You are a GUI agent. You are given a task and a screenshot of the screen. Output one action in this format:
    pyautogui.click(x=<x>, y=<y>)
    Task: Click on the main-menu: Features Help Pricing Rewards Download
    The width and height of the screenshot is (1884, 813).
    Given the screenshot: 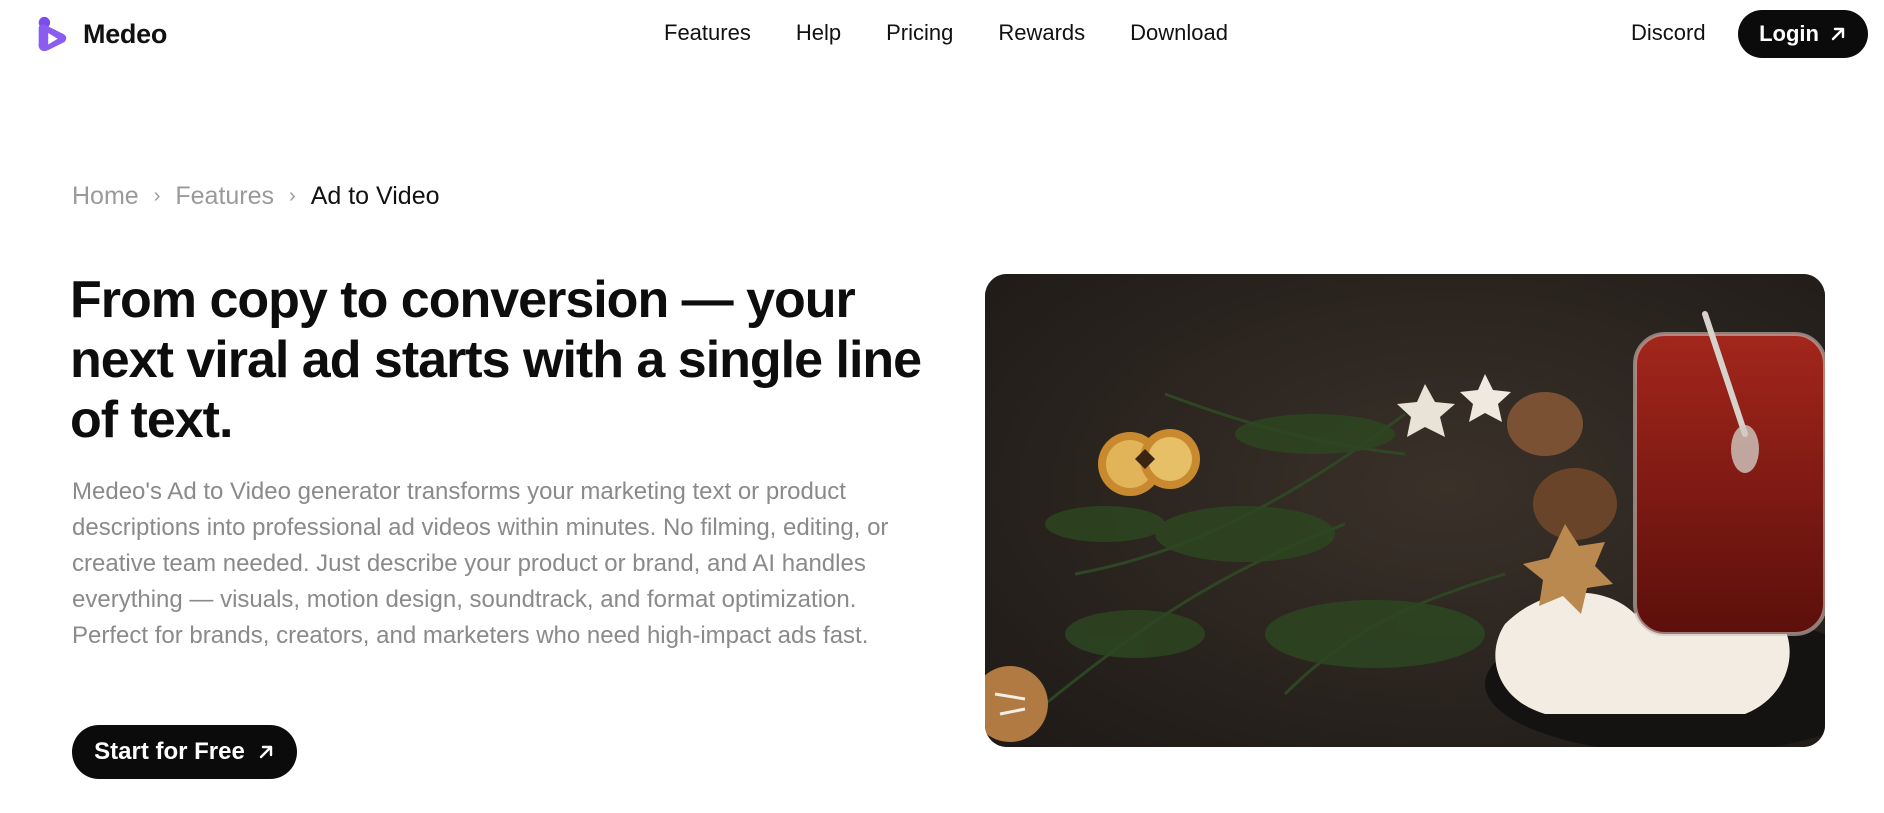 What is the action you would take?
    pyautogui.click(x=946, y=33)
    